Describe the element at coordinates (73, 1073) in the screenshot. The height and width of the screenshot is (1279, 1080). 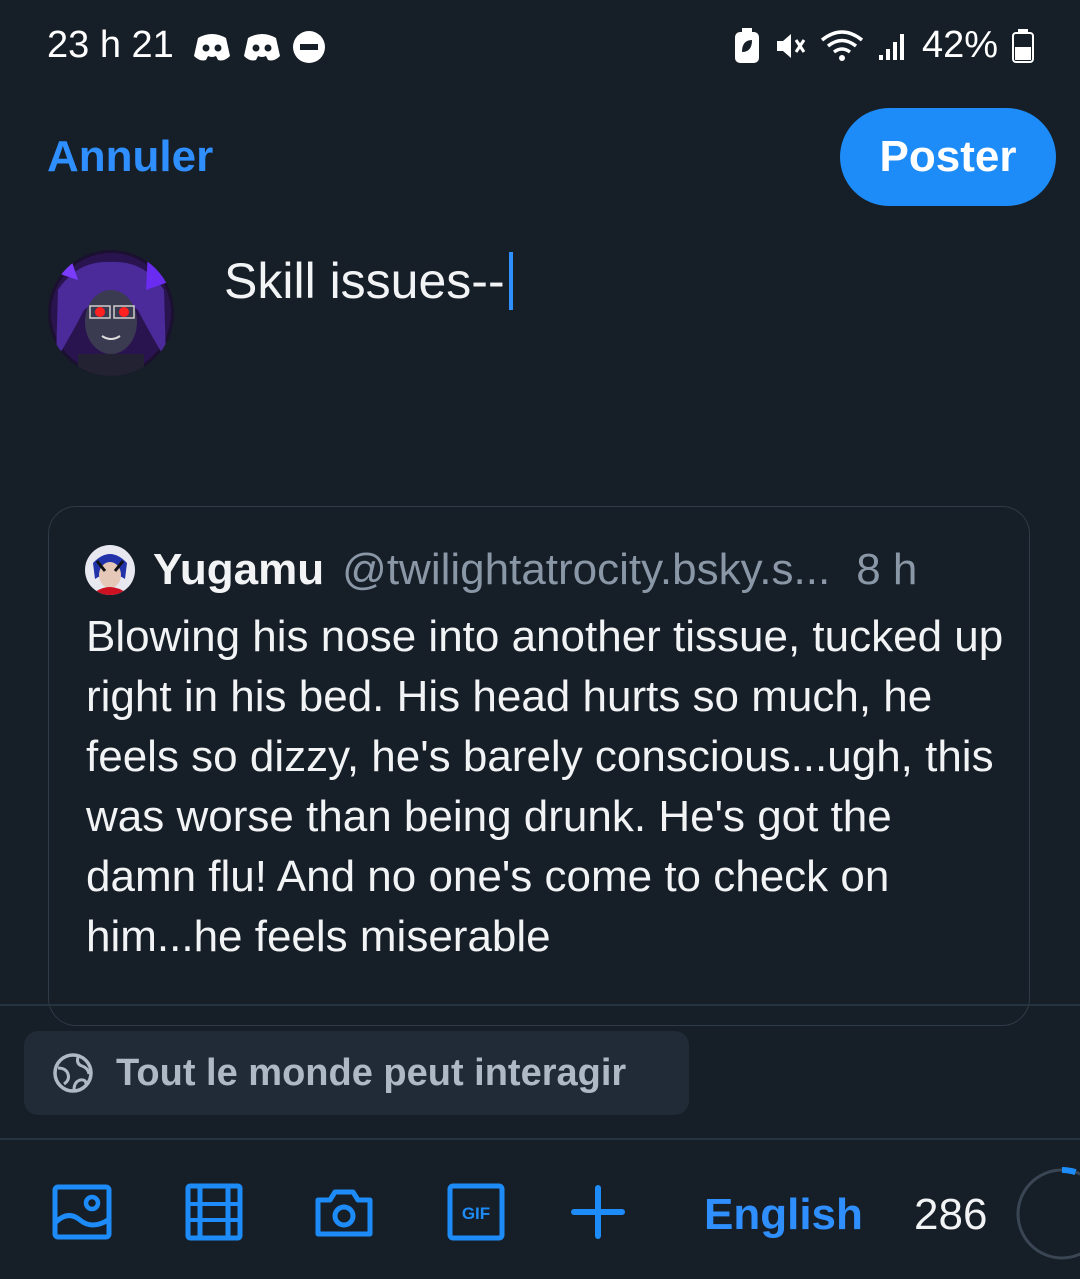
I see `globe-icon` at that location.